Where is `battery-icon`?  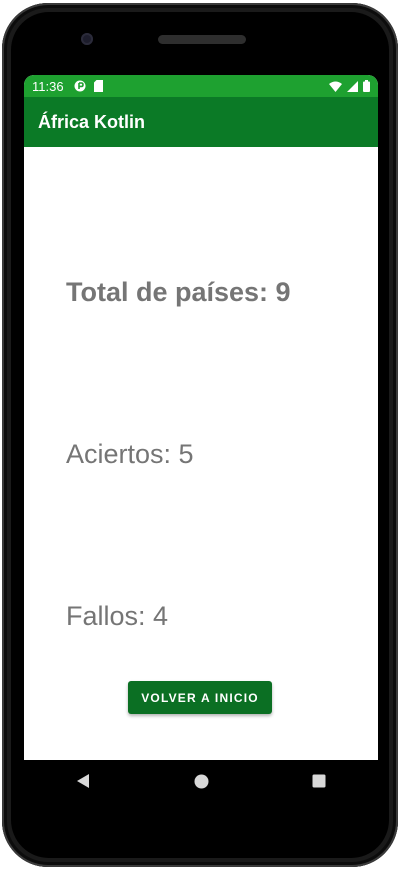 battery-icon is located at coordinates (366, 86).